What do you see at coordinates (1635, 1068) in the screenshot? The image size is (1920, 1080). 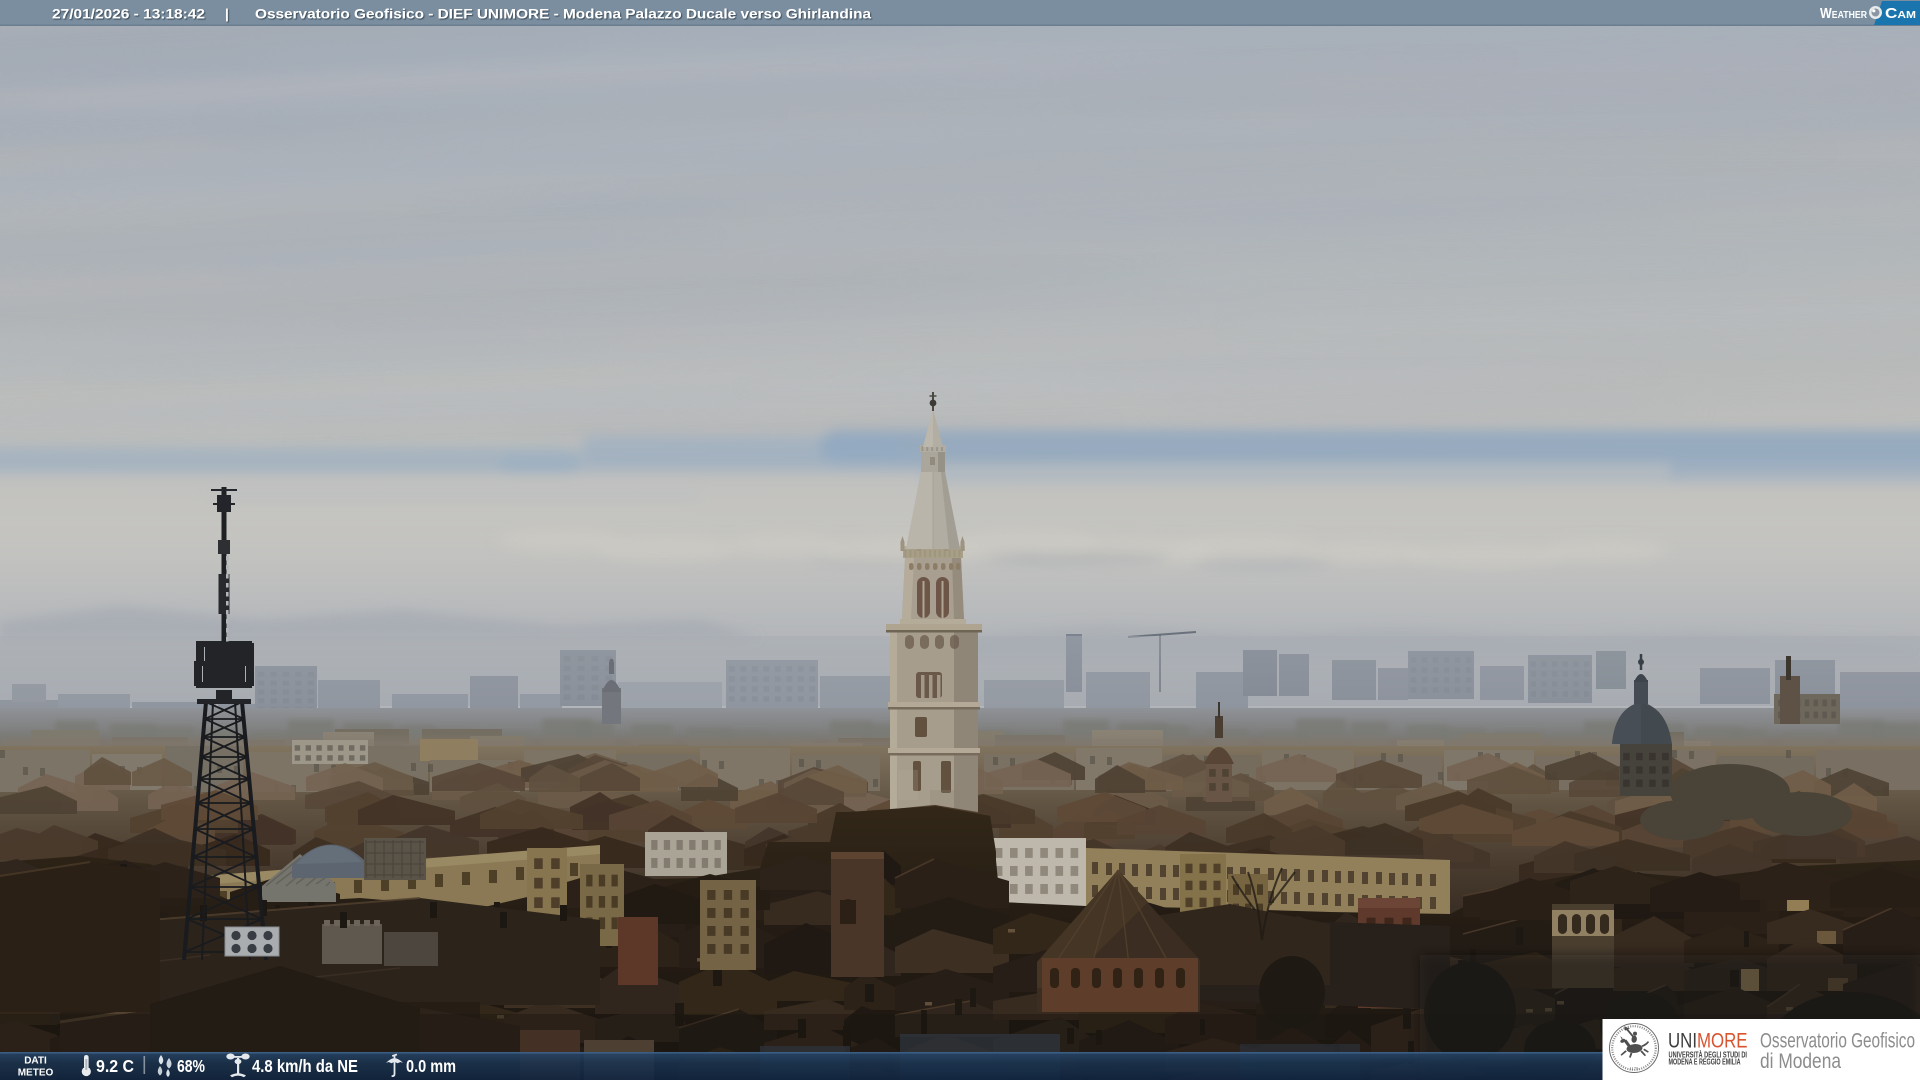 I see `svg-text: 1175` at bounding box center [1635, 1068].